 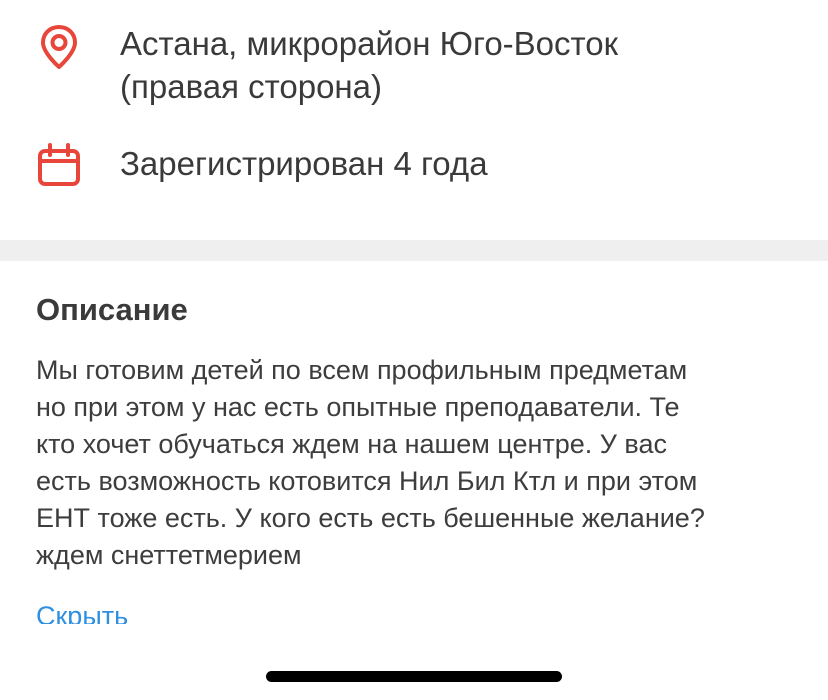 I want to click on registered-row: Зарегистрирован 4 года, so click(x=414, y=167).